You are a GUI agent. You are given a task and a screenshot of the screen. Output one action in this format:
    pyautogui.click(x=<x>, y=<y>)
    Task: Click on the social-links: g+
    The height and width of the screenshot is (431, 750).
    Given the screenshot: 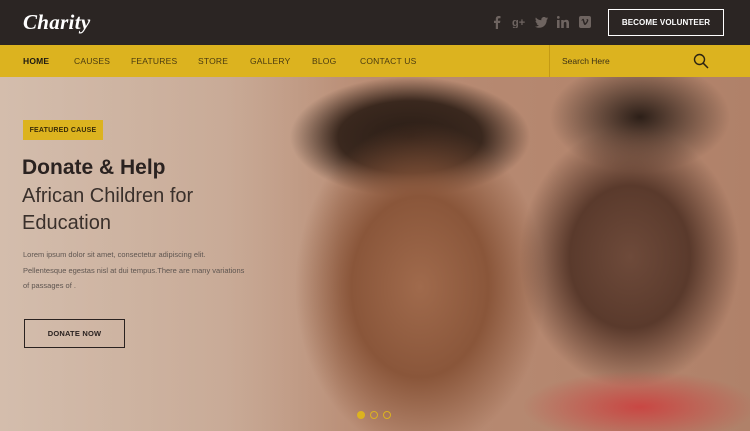 What is the action you would take?
    pyautogui.click(x=541, y=22)
    